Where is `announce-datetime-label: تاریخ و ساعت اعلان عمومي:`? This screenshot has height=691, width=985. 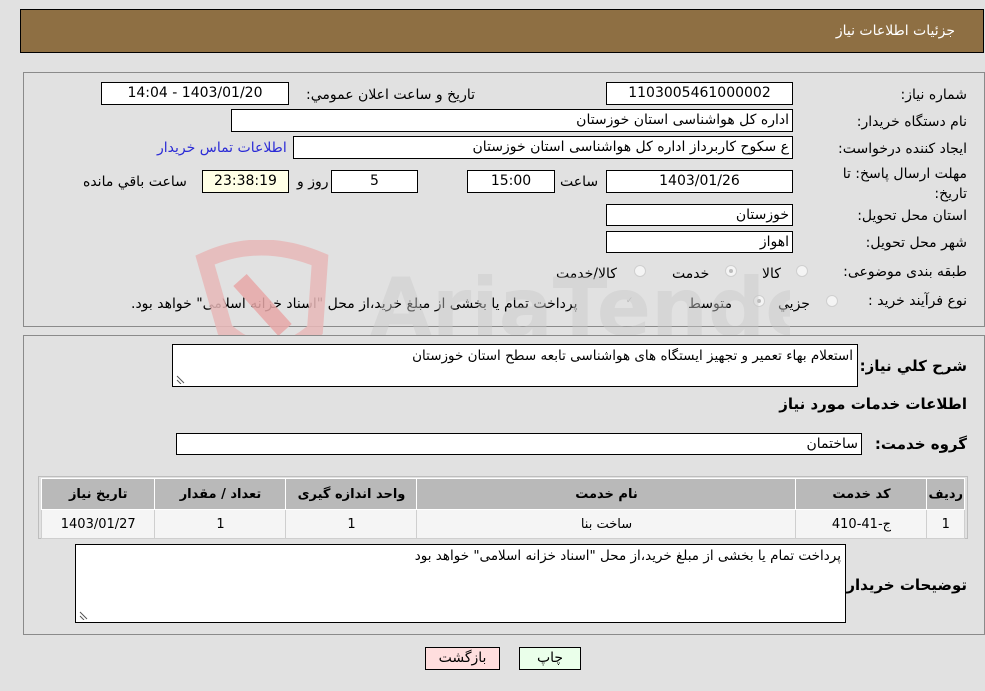 announce-datetime-label: تاریخ و ساعت اعلان عمومي: is located at coordinates (390, 95).